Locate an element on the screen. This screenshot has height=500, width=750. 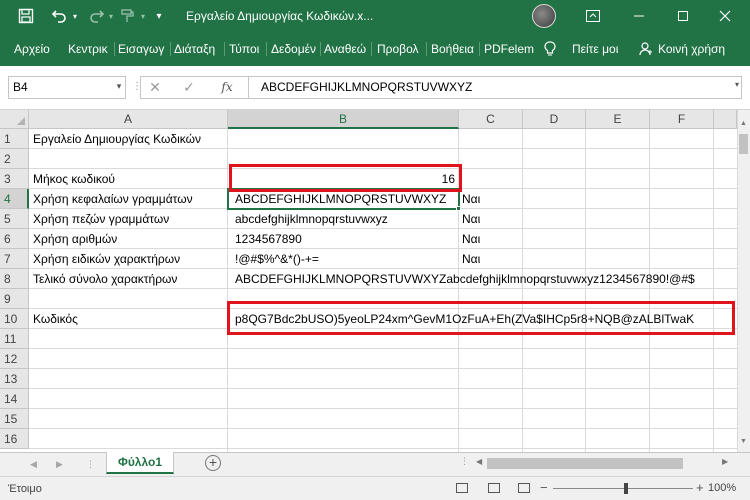
vertical-scrollbar is located at coordinates (743, 281).